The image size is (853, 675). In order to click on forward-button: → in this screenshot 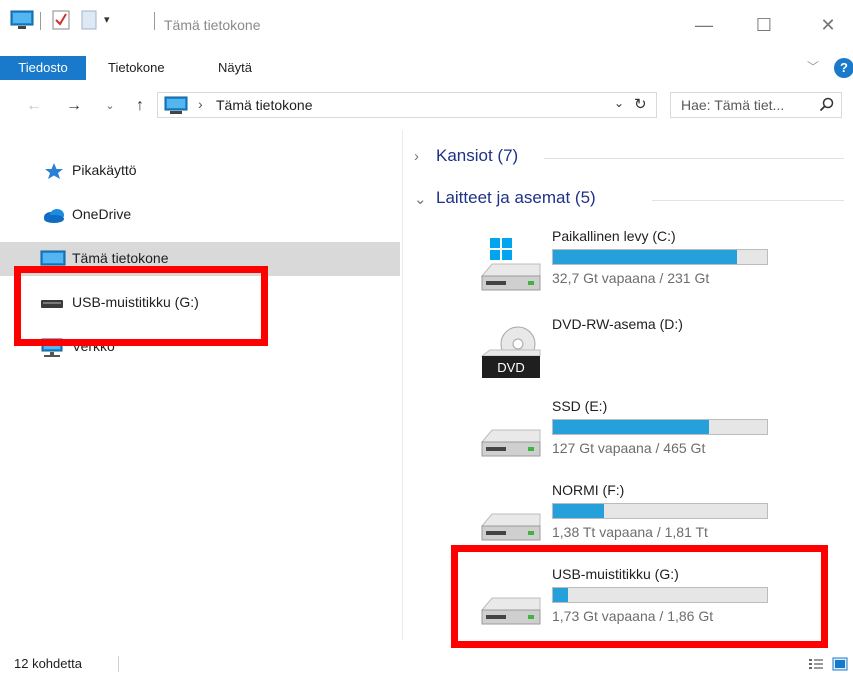, I will do `click(74, 106)`.